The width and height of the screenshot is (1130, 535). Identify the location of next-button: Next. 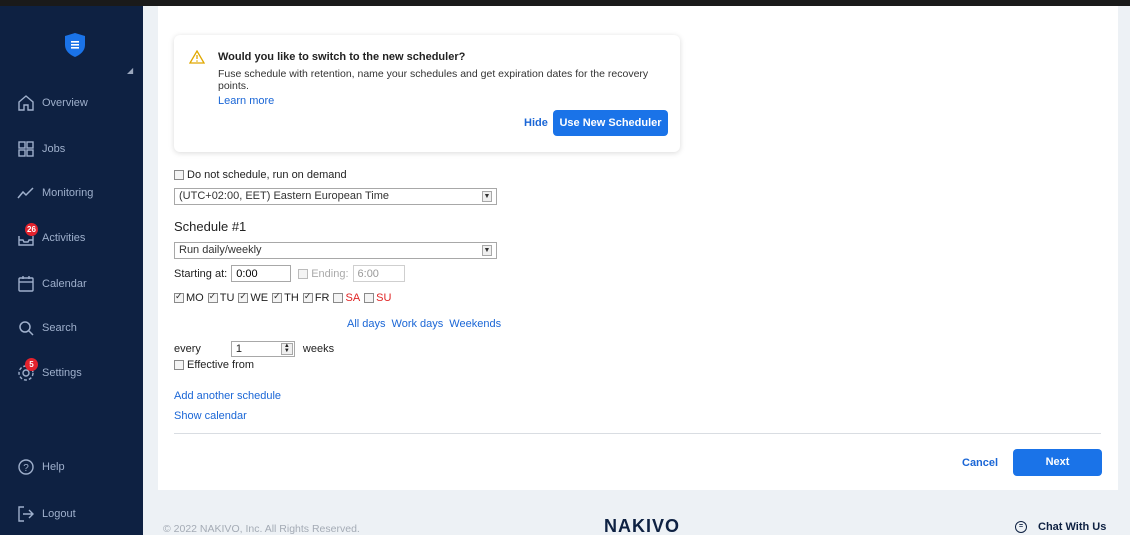
(1057, 462).